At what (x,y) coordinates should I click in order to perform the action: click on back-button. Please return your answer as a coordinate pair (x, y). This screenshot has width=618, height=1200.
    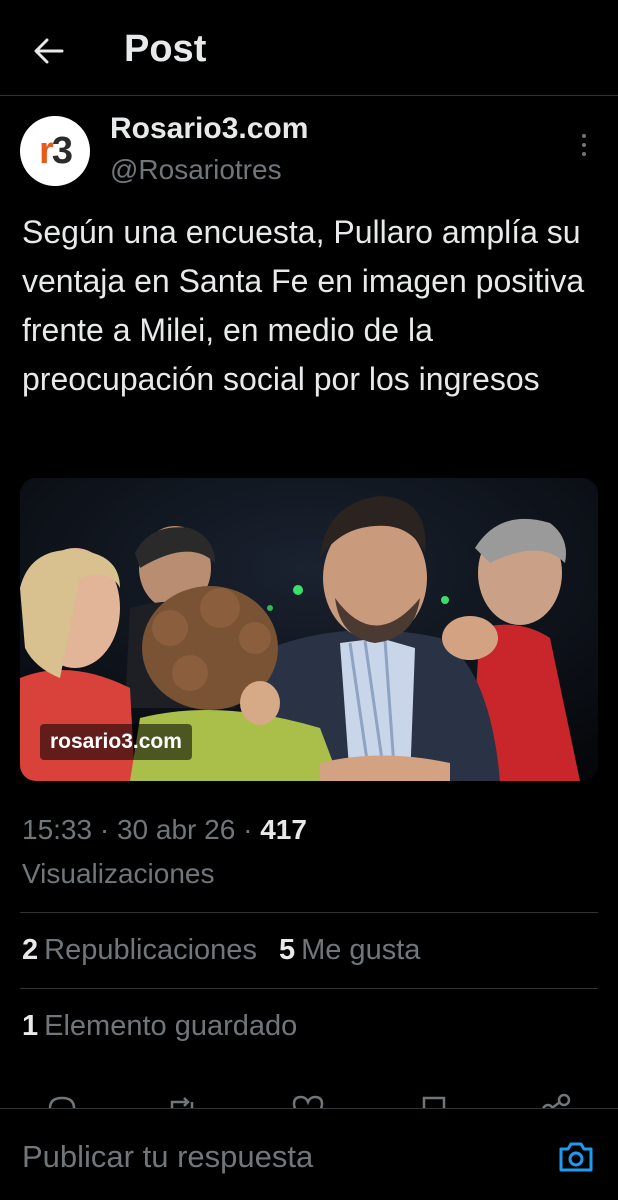
    Looking at the image, I should click on (49, 51).